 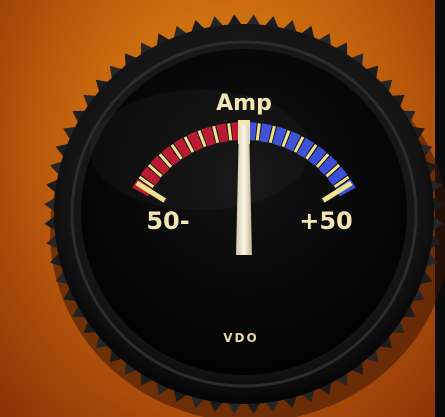 What do you see at coordinates (200, 150) in the screenshot?
I see `glass-reflection` at bounding box center [200, 150].